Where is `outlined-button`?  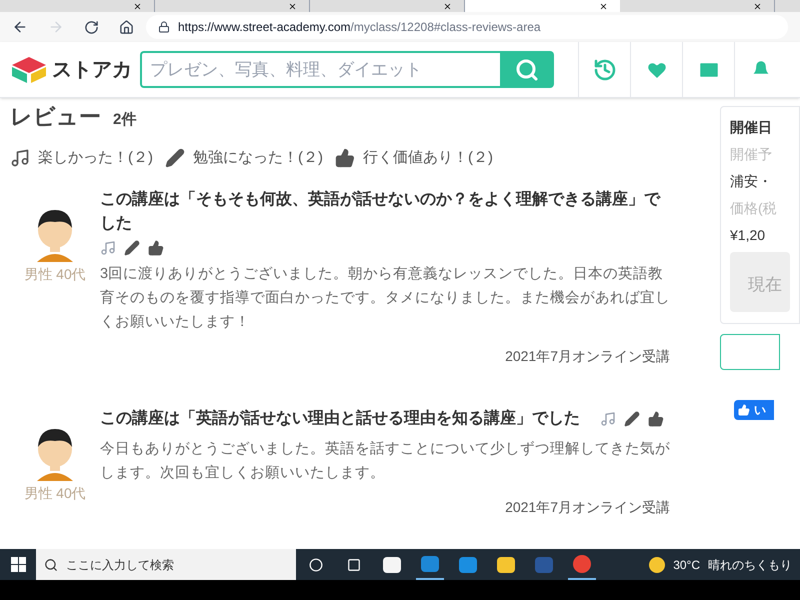
outlined-button is located at coordinates (750, 352).